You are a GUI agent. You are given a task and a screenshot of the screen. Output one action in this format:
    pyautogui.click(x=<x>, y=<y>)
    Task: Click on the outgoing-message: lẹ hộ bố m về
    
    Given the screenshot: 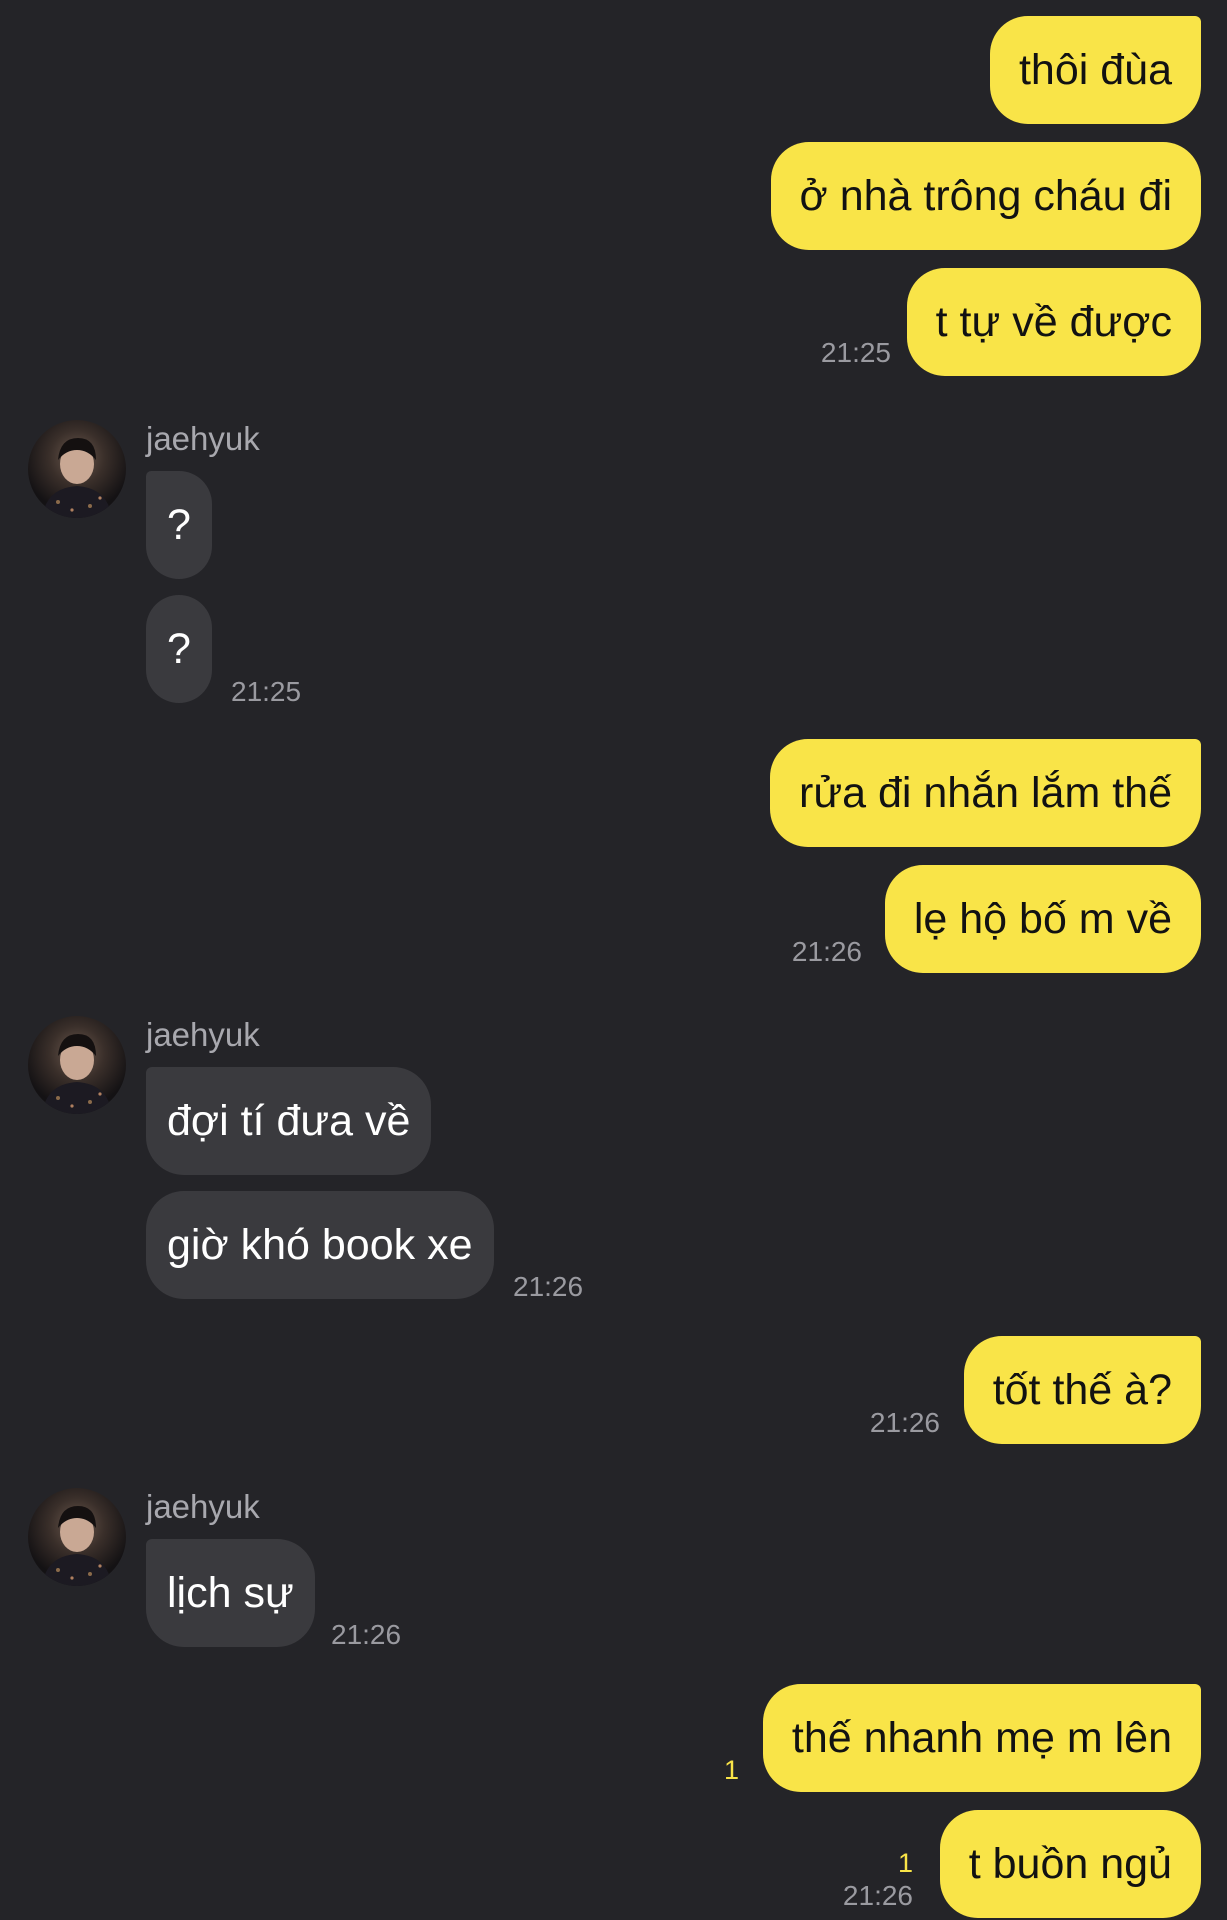 What is the action you would take?
    pyautogui.click(x=1042, y=919)
    